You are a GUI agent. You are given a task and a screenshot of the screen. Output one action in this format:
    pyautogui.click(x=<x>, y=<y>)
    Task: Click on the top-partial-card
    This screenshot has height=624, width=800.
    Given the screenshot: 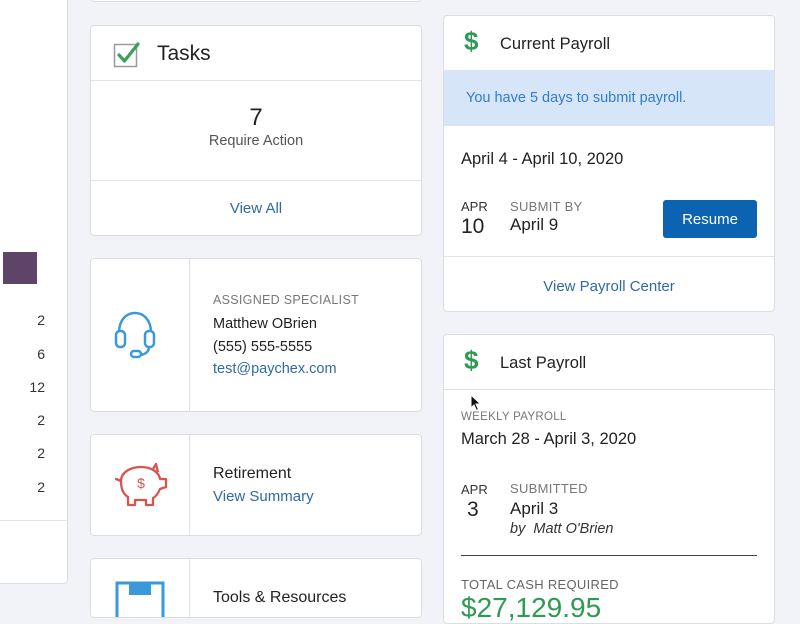 What is the action you would take?
    pyautogui.click(x=256, y=1)
    